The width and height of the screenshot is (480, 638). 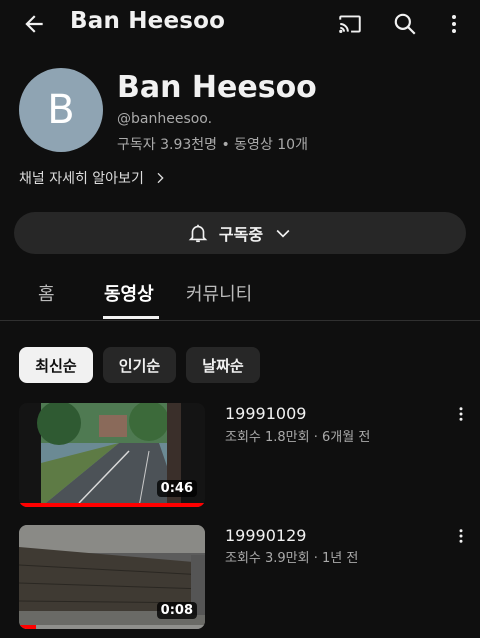 What do you see at coordinates (81, 179) in the screenshot?
I see `more-info-label: 채널 자세히 알아보기` at bounding box center [81, 179].